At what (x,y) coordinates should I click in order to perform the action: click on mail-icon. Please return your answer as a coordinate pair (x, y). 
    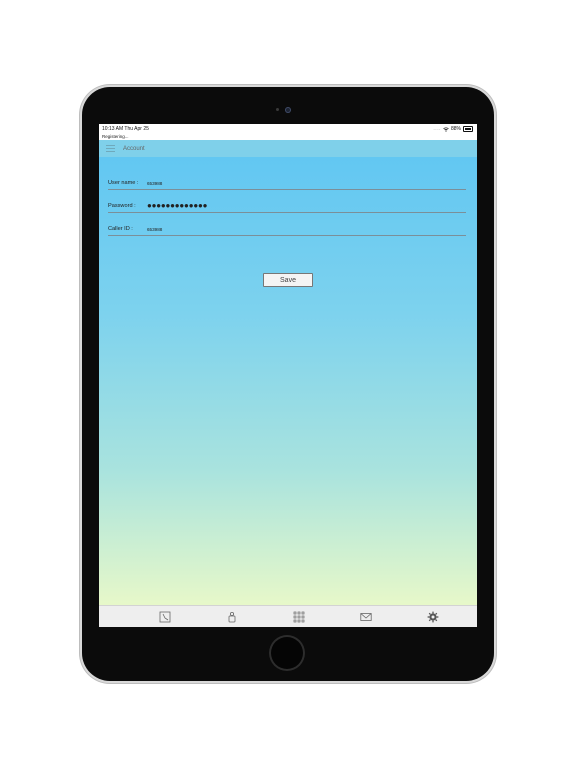
    Looking at the image, I should click on (366, 617).